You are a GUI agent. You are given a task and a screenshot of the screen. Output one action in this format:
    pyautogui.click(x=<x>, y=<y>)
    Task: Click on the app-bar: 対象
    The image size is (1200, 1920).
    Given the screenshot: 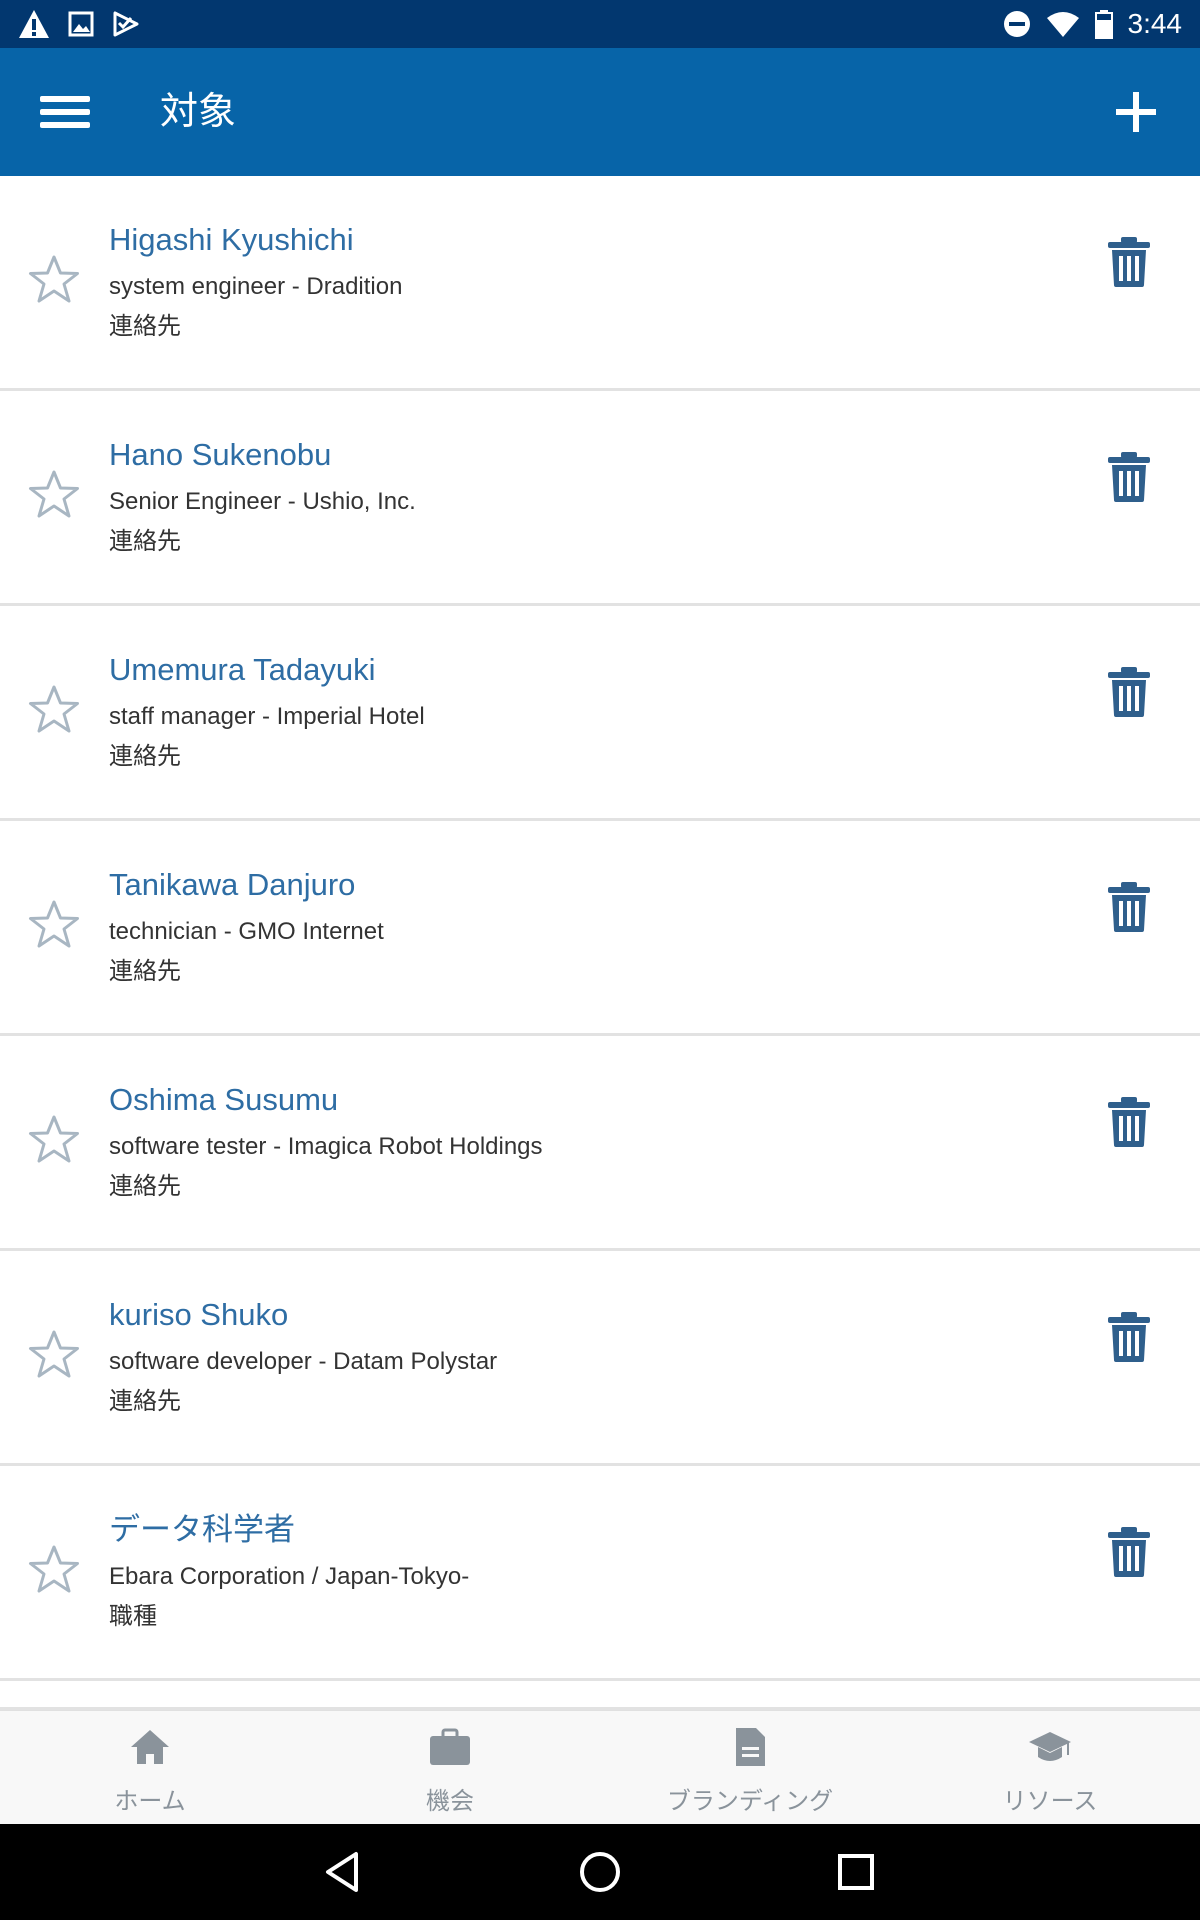 What is the action you would take?
    pyautogui.click(x=600, y=112)
    